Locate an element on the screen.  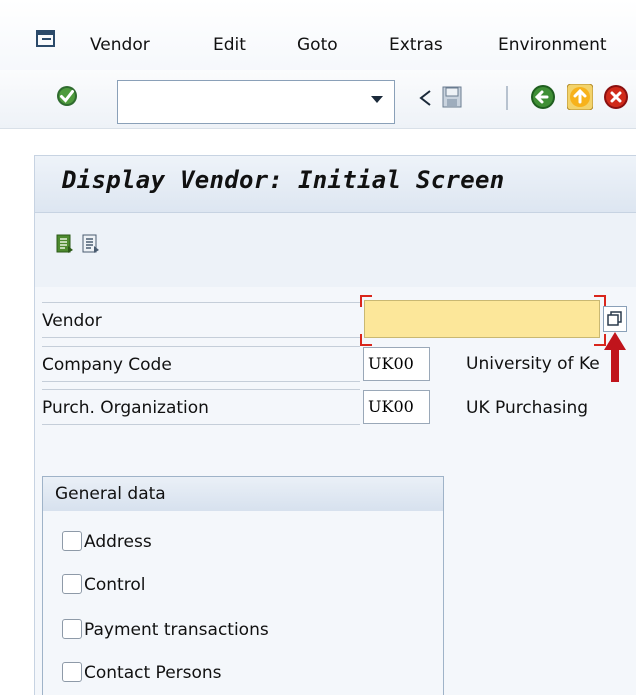
page-title: Display Vendor: Initial Screen is located at coordinates (283, 180).